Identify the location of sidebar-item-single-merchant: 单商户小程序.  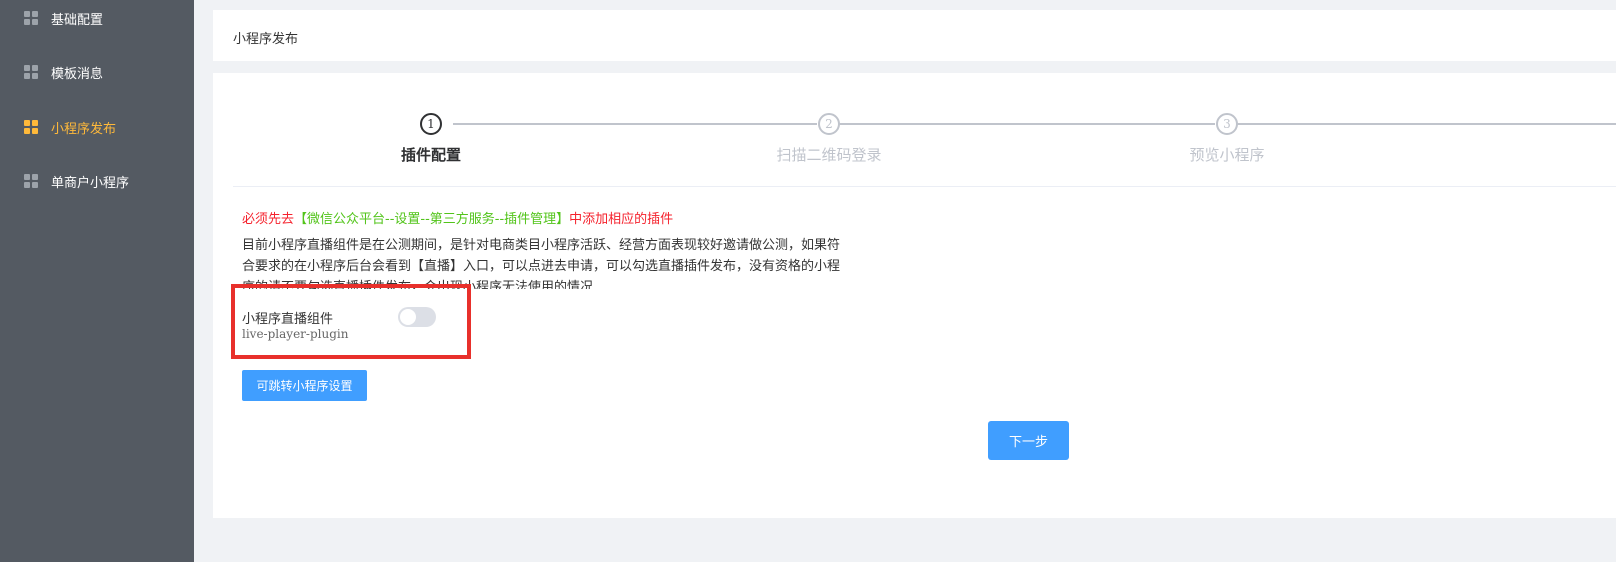
(97, 181).